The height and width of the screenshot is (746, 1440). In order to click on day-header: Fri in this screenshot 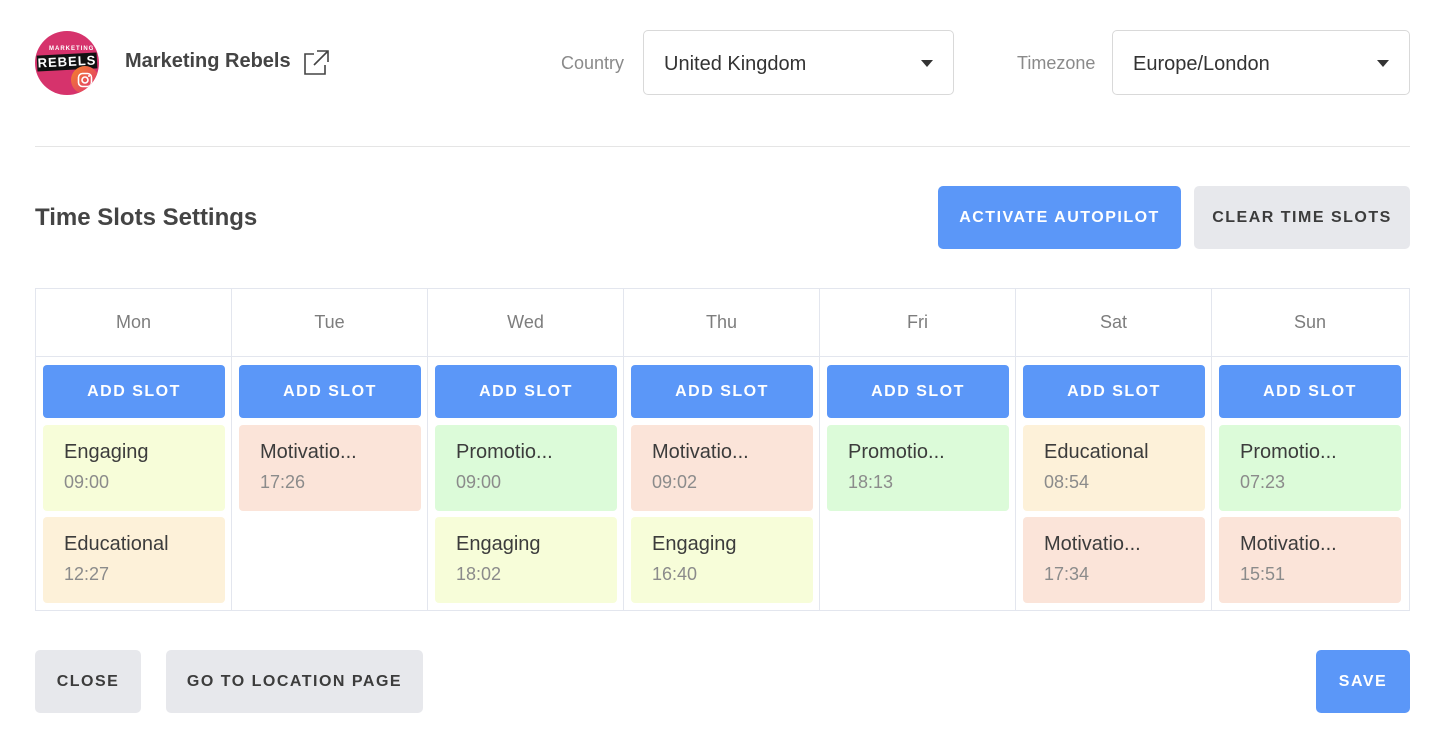, I will do `click(917, 323)`.